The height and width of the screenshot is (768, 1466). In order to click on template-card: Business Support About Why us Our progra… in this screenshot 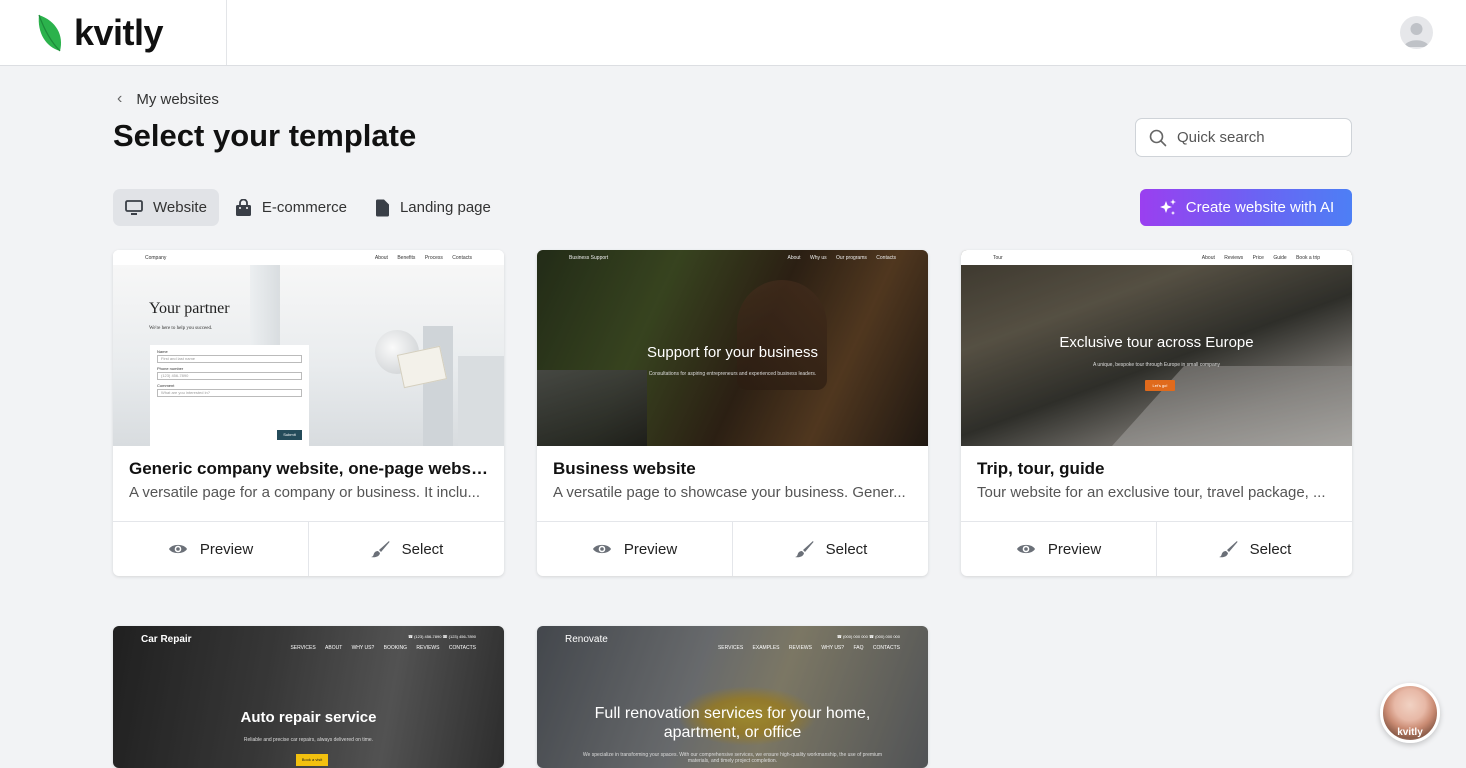, I will do `click(732, 413)`.